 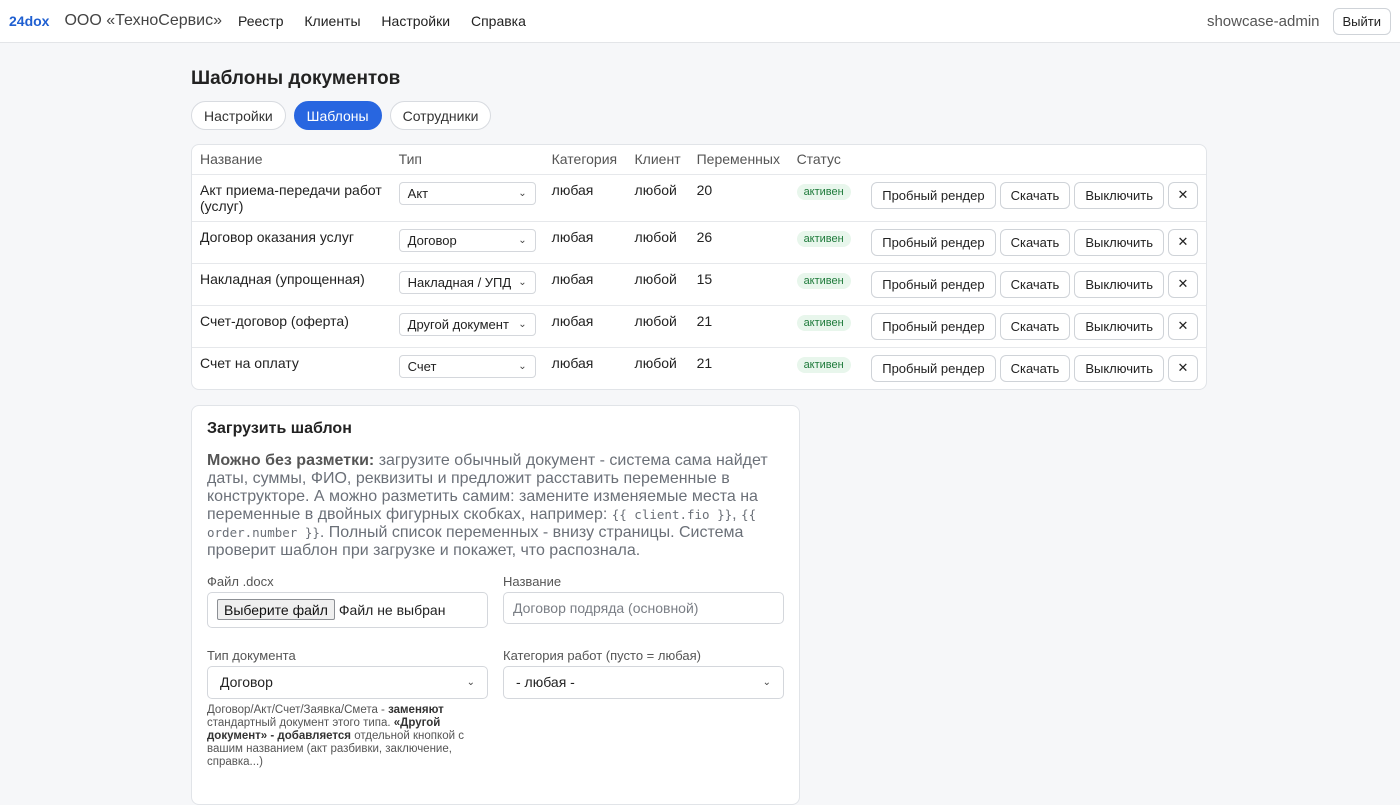 What do you see at coordinates (432, 240) in the screenshot?
I see `type-value: Договор` at bounding box center [432, 240].